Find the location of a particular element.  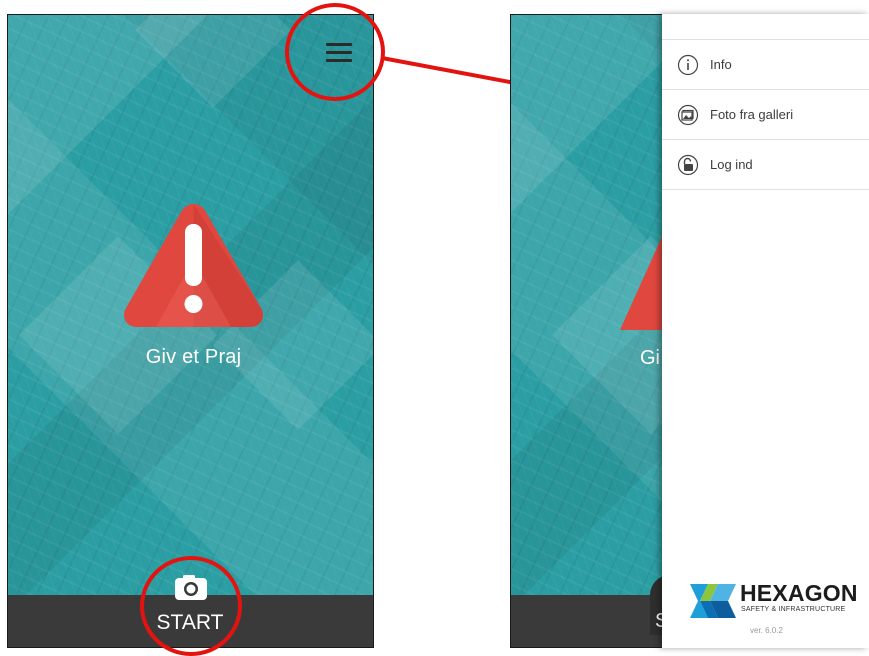

version-label: ver. 6.0.2 is located at coordinates (766, 630).